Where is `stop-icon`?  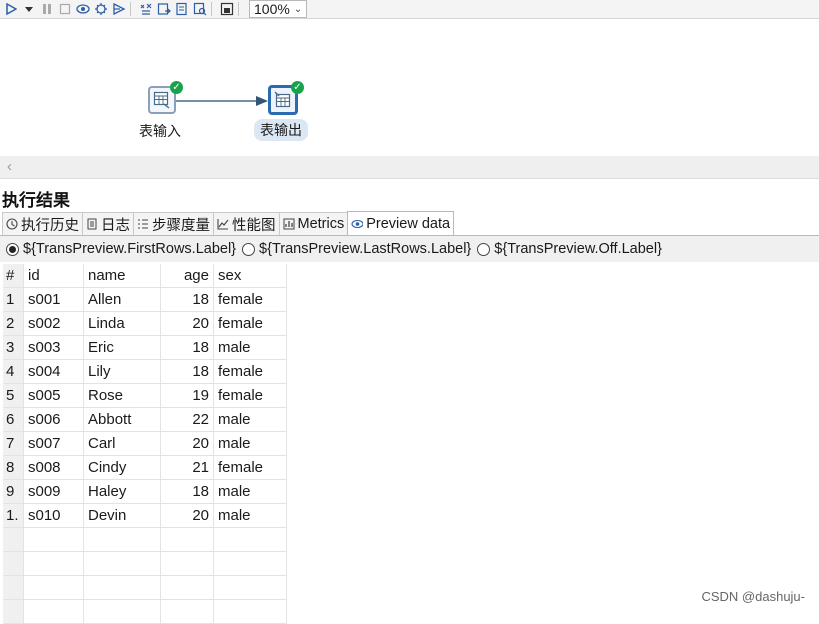 stop-icon is located at coordinates (65, 9).